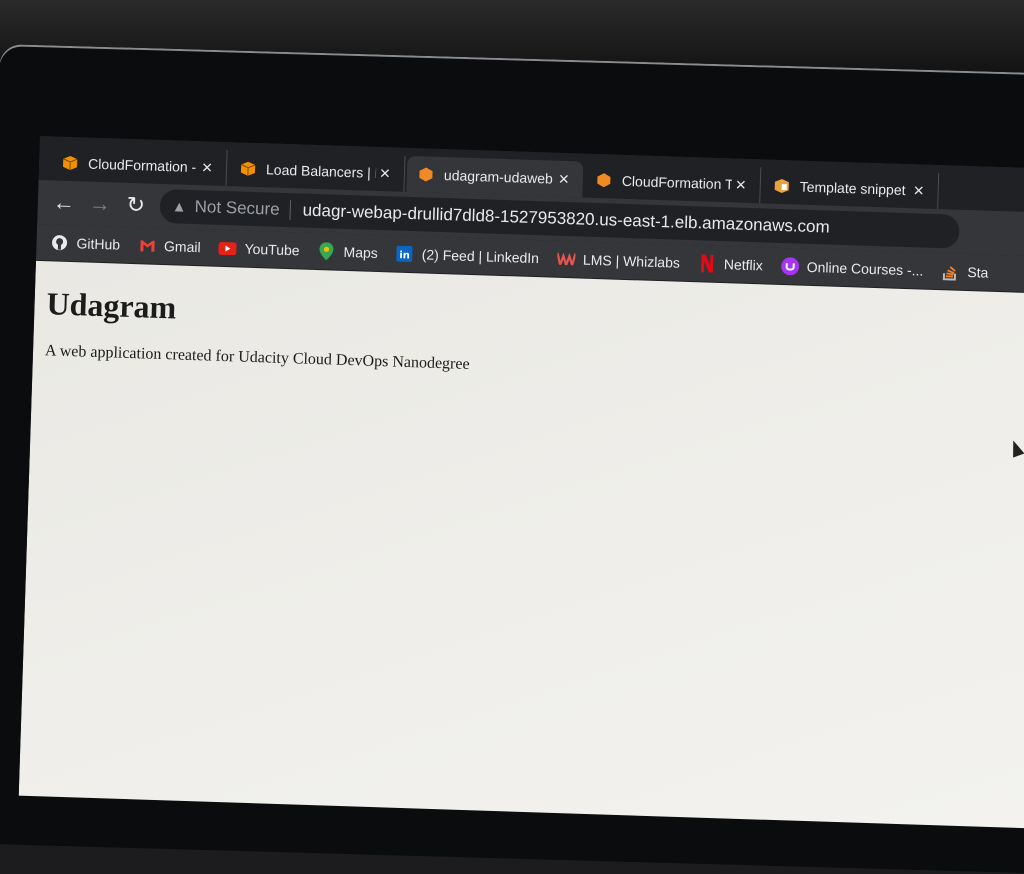  I want to click on tab-title: Load Balancers | E, so click(321, 171).